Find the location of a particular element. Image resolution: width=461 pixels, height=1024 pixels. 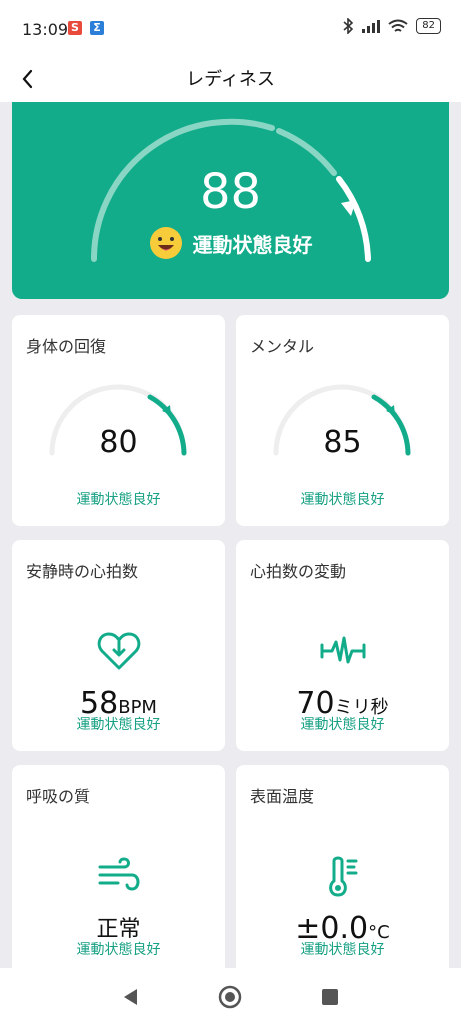

app-notification-icon-2: Σ is located at coordinates (97, 28).